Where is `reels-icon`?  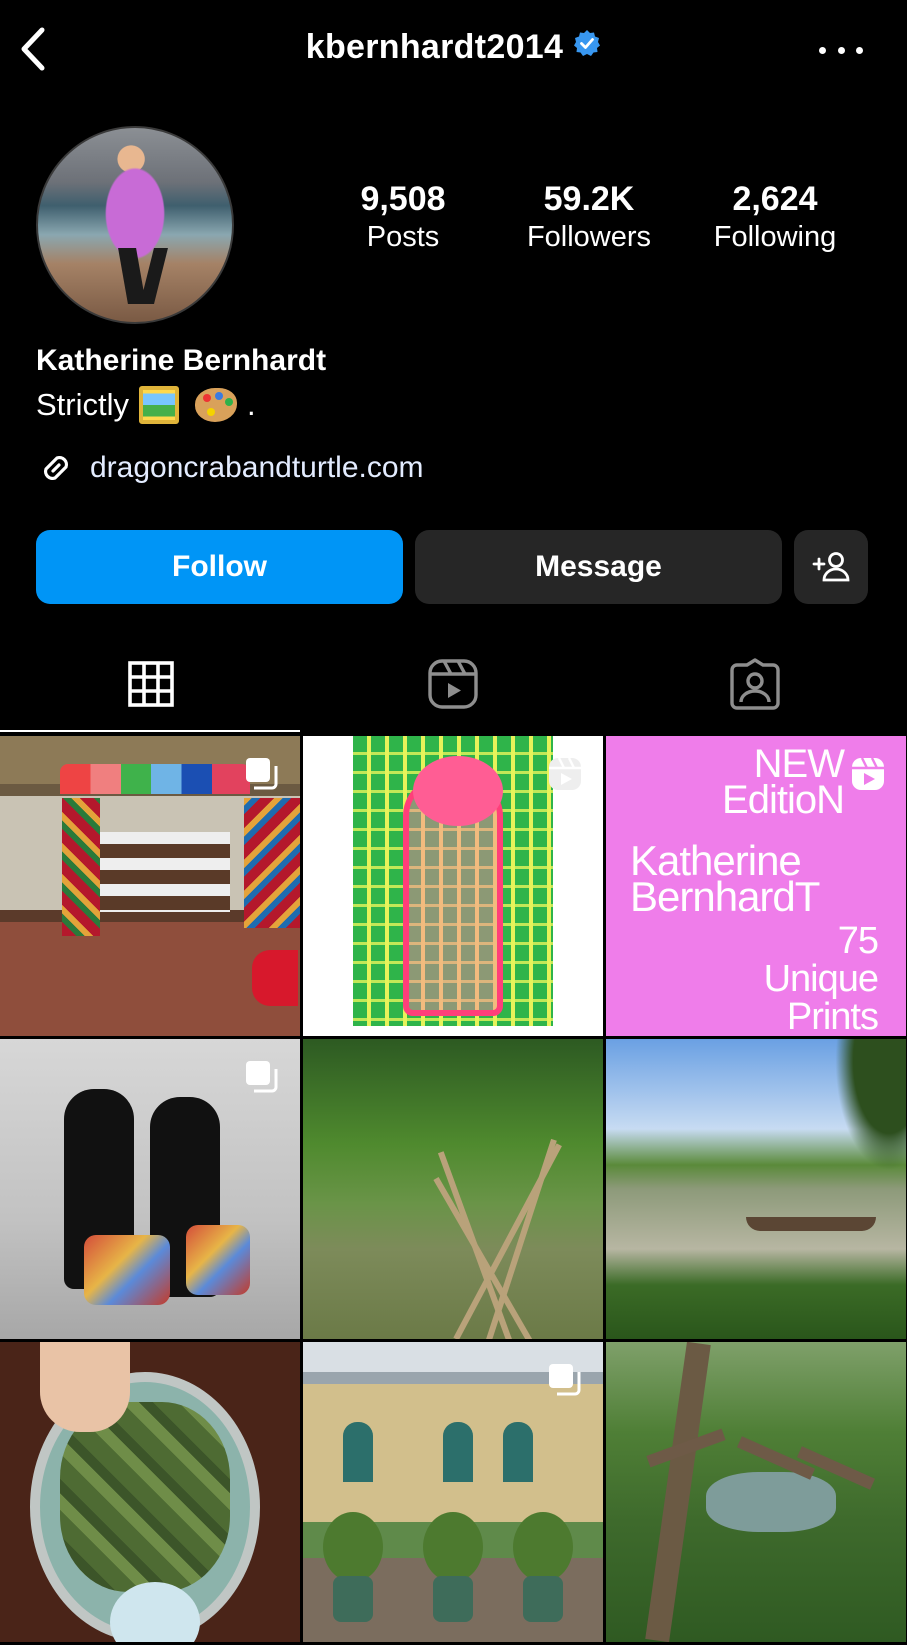 reels-icon is located at coordinates (453, 684).